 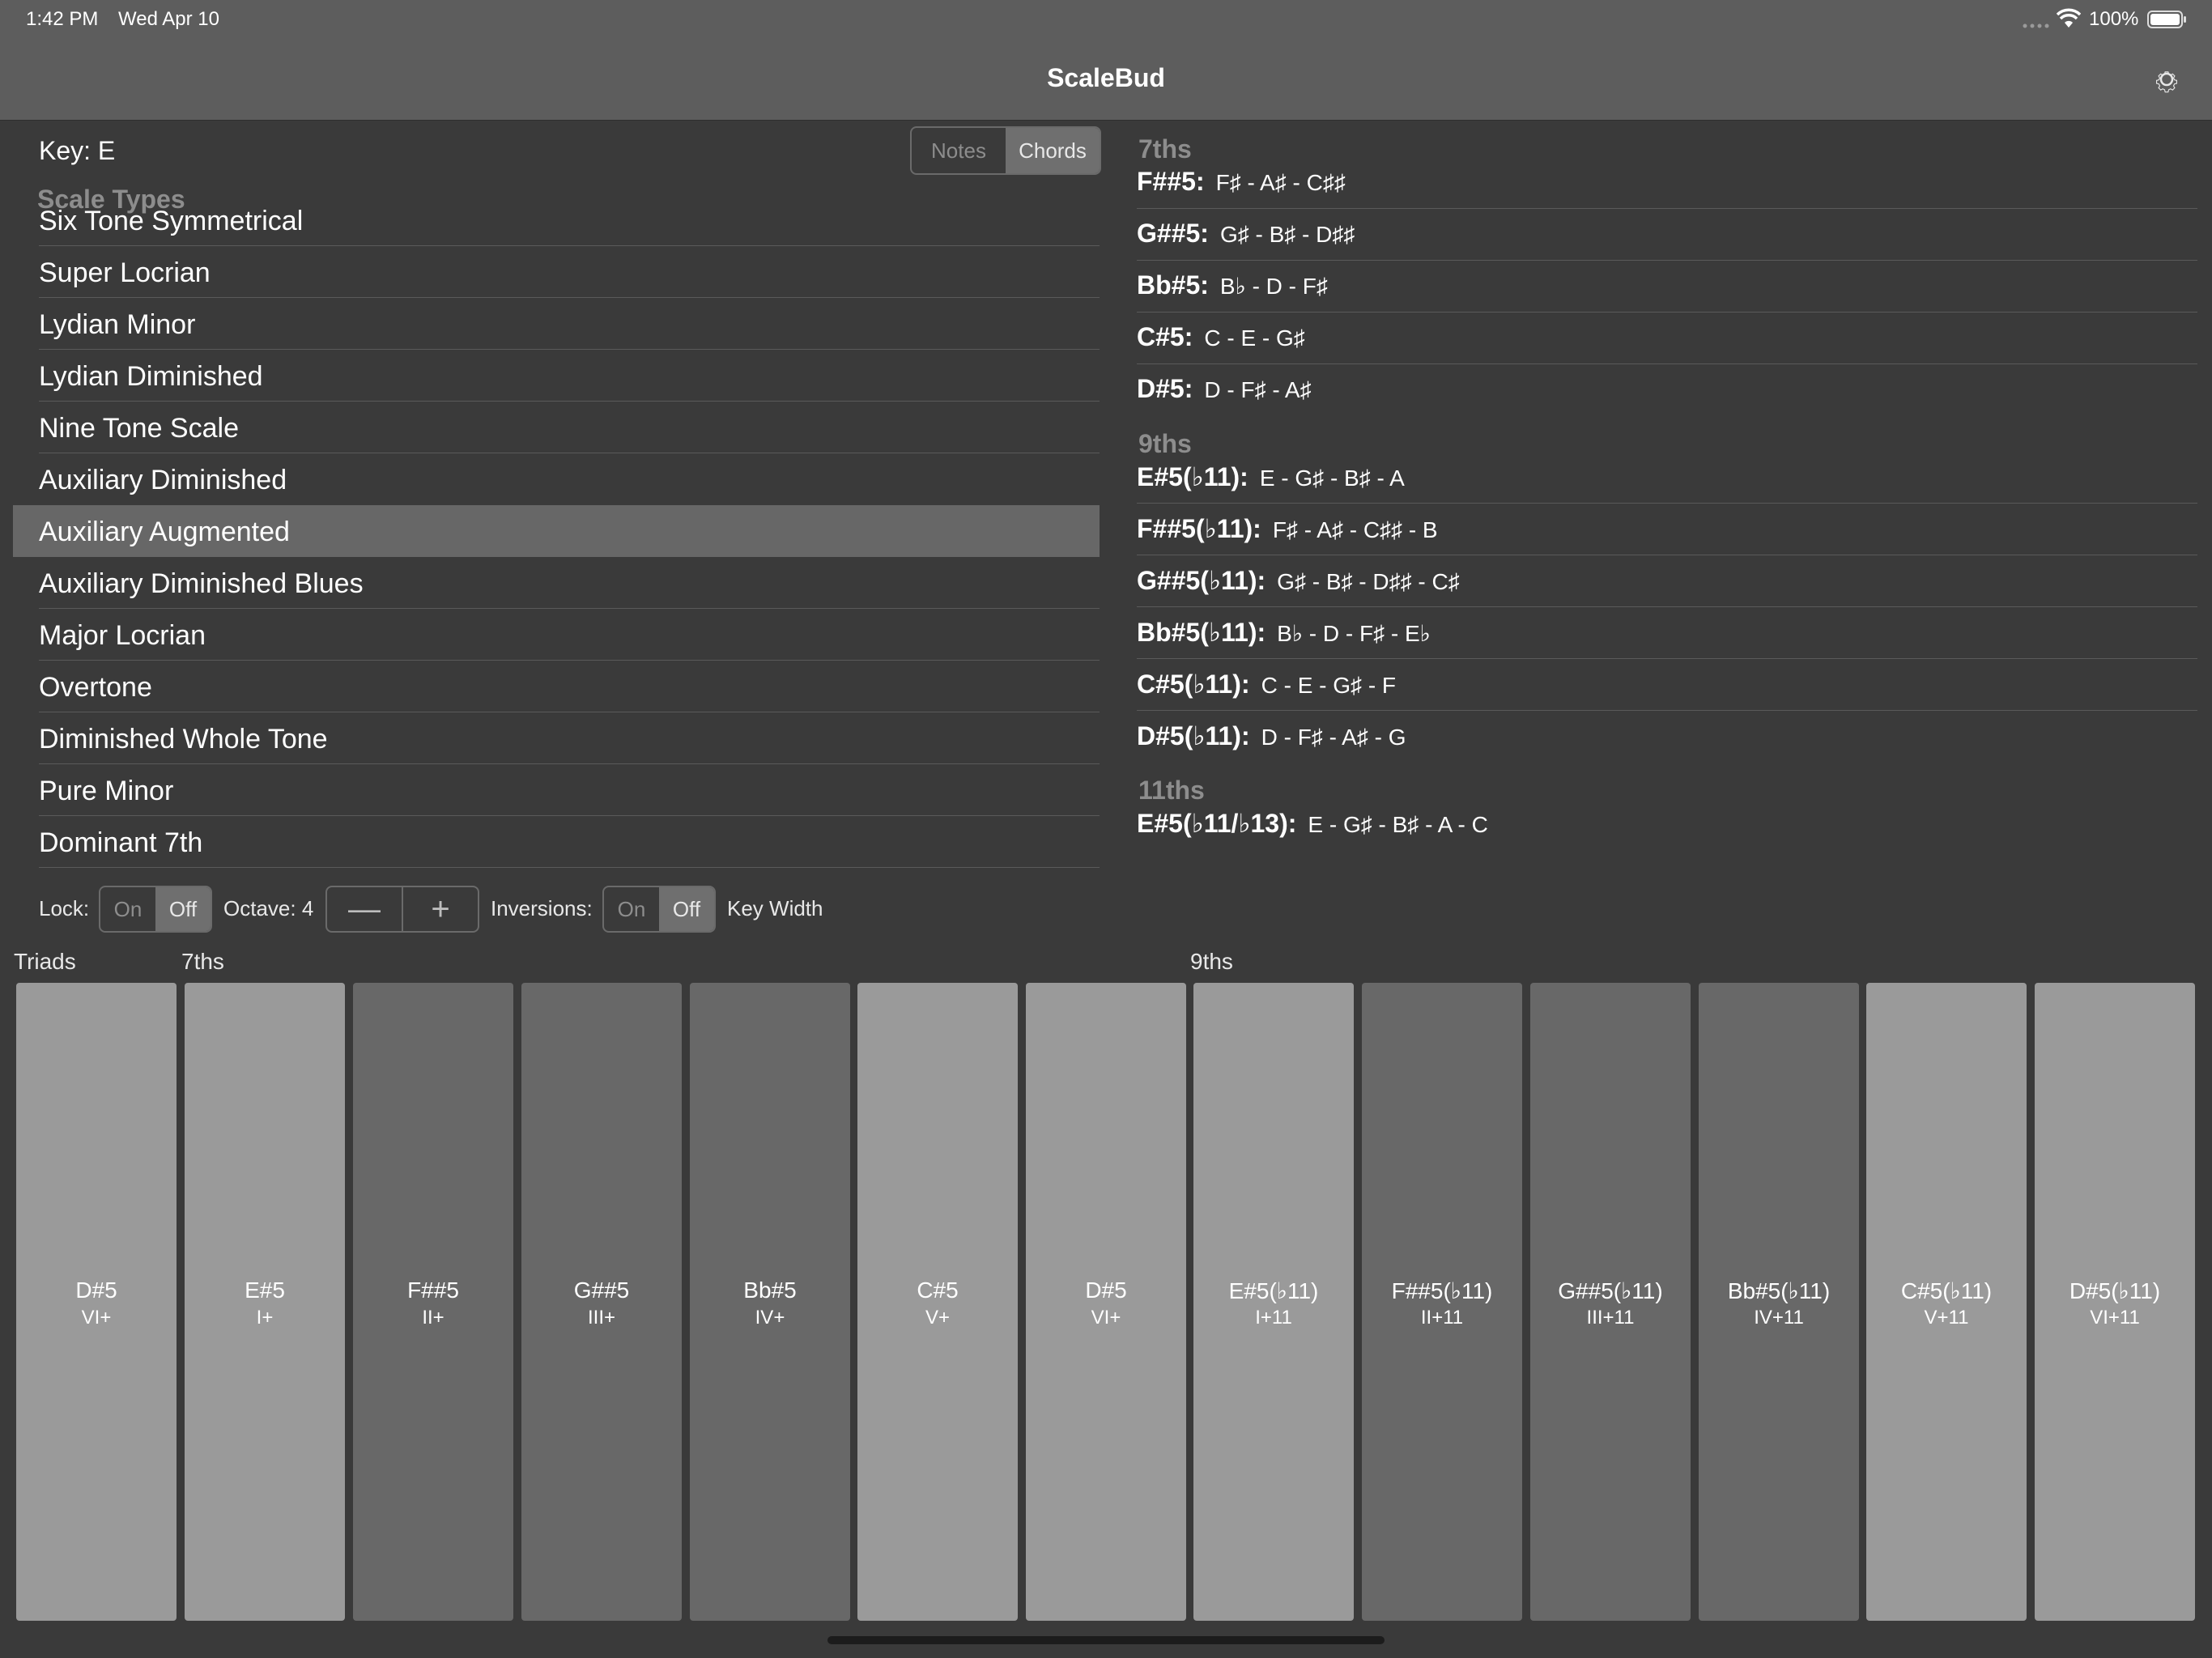 What do you see at coordinates (2115, 1302) in the screenshot?
I see `chord-key: D#5(♭11) VI+11` at bounding box center [2115, 1302].